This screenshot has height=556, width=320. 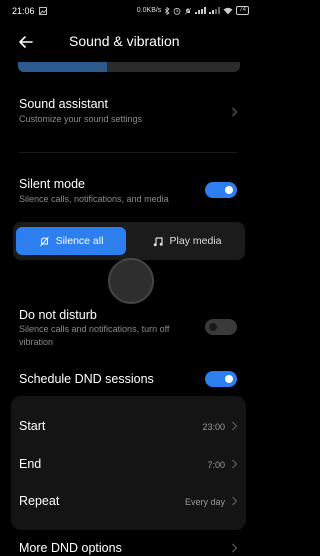 What do you see at coordinates (62, 67) in the screenshot?
I see `volume-slider-fill` at bounding box center [62, 67].